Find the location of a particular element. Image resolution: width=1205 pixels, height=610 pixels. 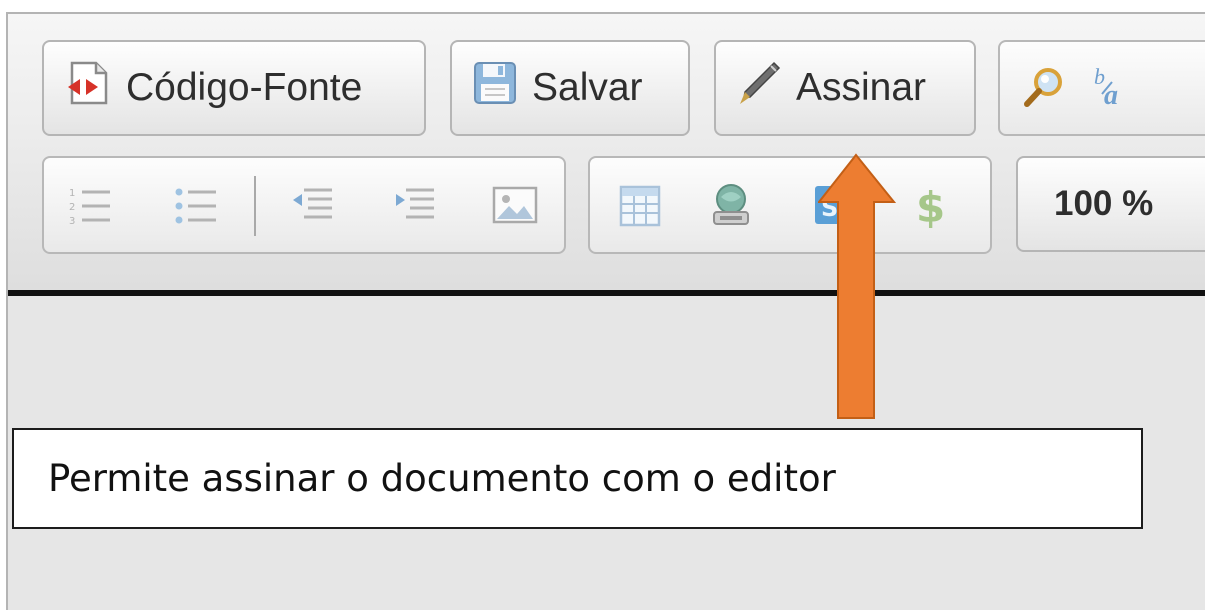

source-code-button: Código-Fonte is located at coordinates (234, 88).